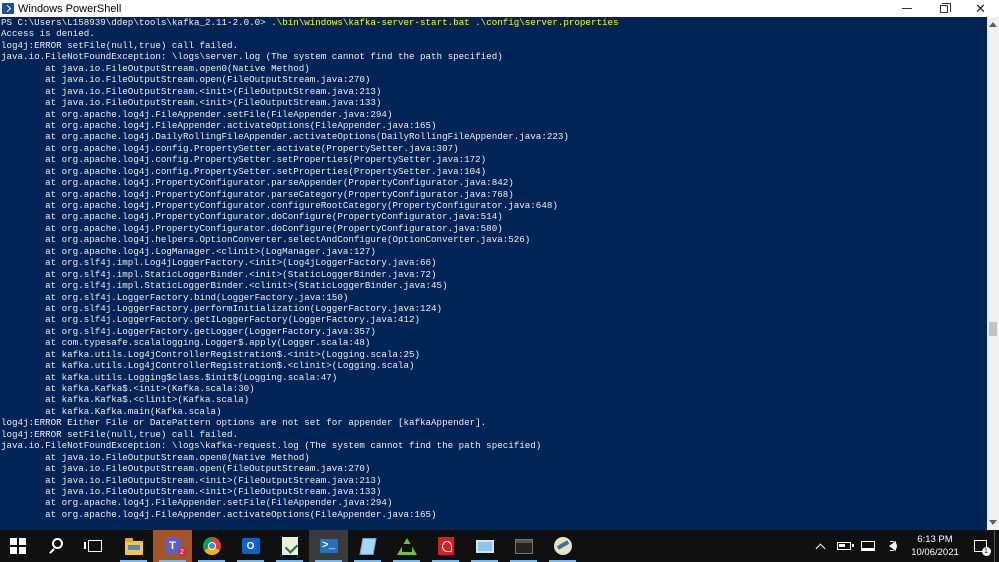  I want to click on task-view-button, so click(94, 546).